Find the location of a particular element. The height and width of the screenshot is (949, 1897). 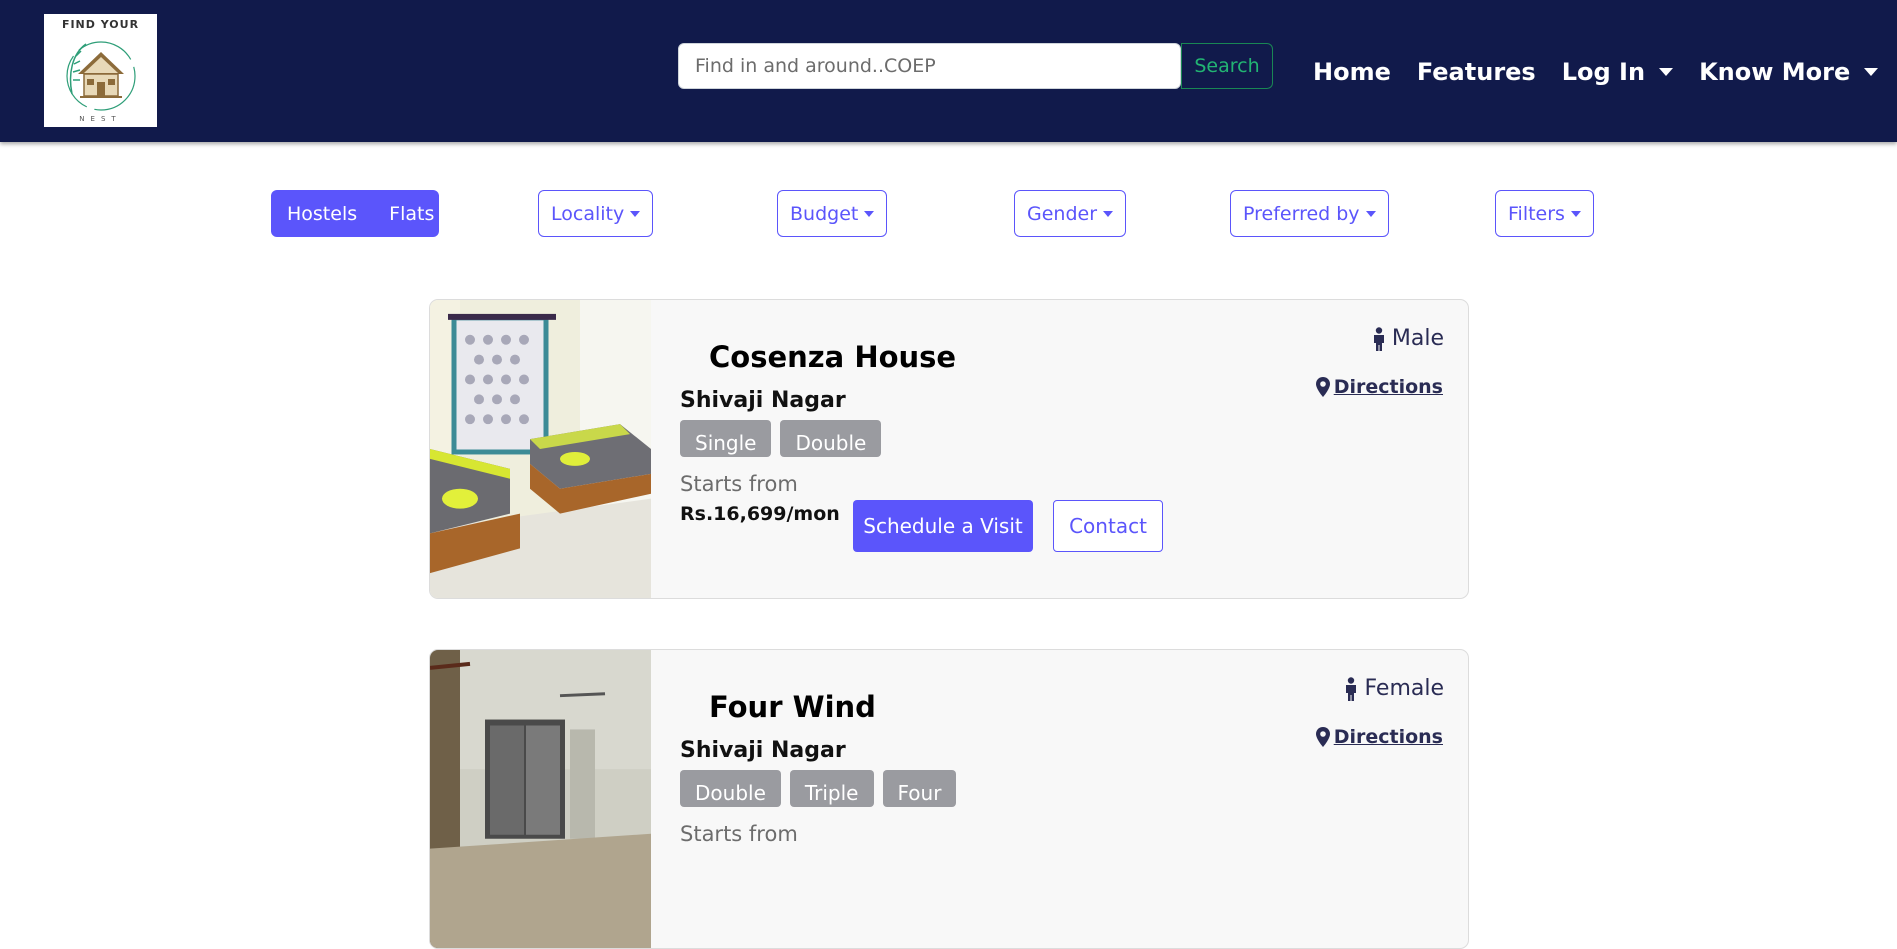

nav-menu: Home Features Log In Know More is located at coordinates (1605, 72).